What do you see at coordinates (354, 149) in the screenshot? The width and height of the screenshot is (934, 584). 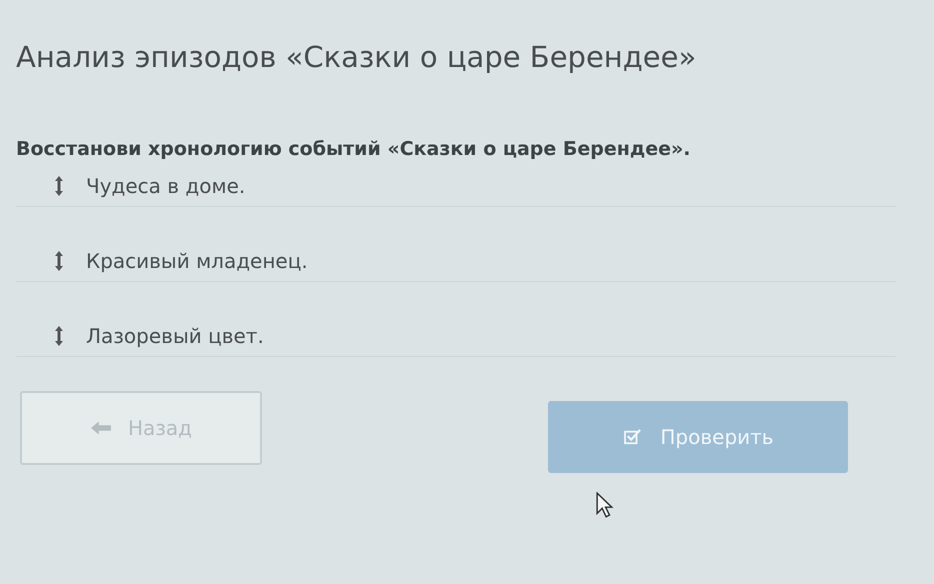 I see `question-text: Восстанови хронологию событий «Сказки о царе Берендее».` at bounding box center [354, 149].